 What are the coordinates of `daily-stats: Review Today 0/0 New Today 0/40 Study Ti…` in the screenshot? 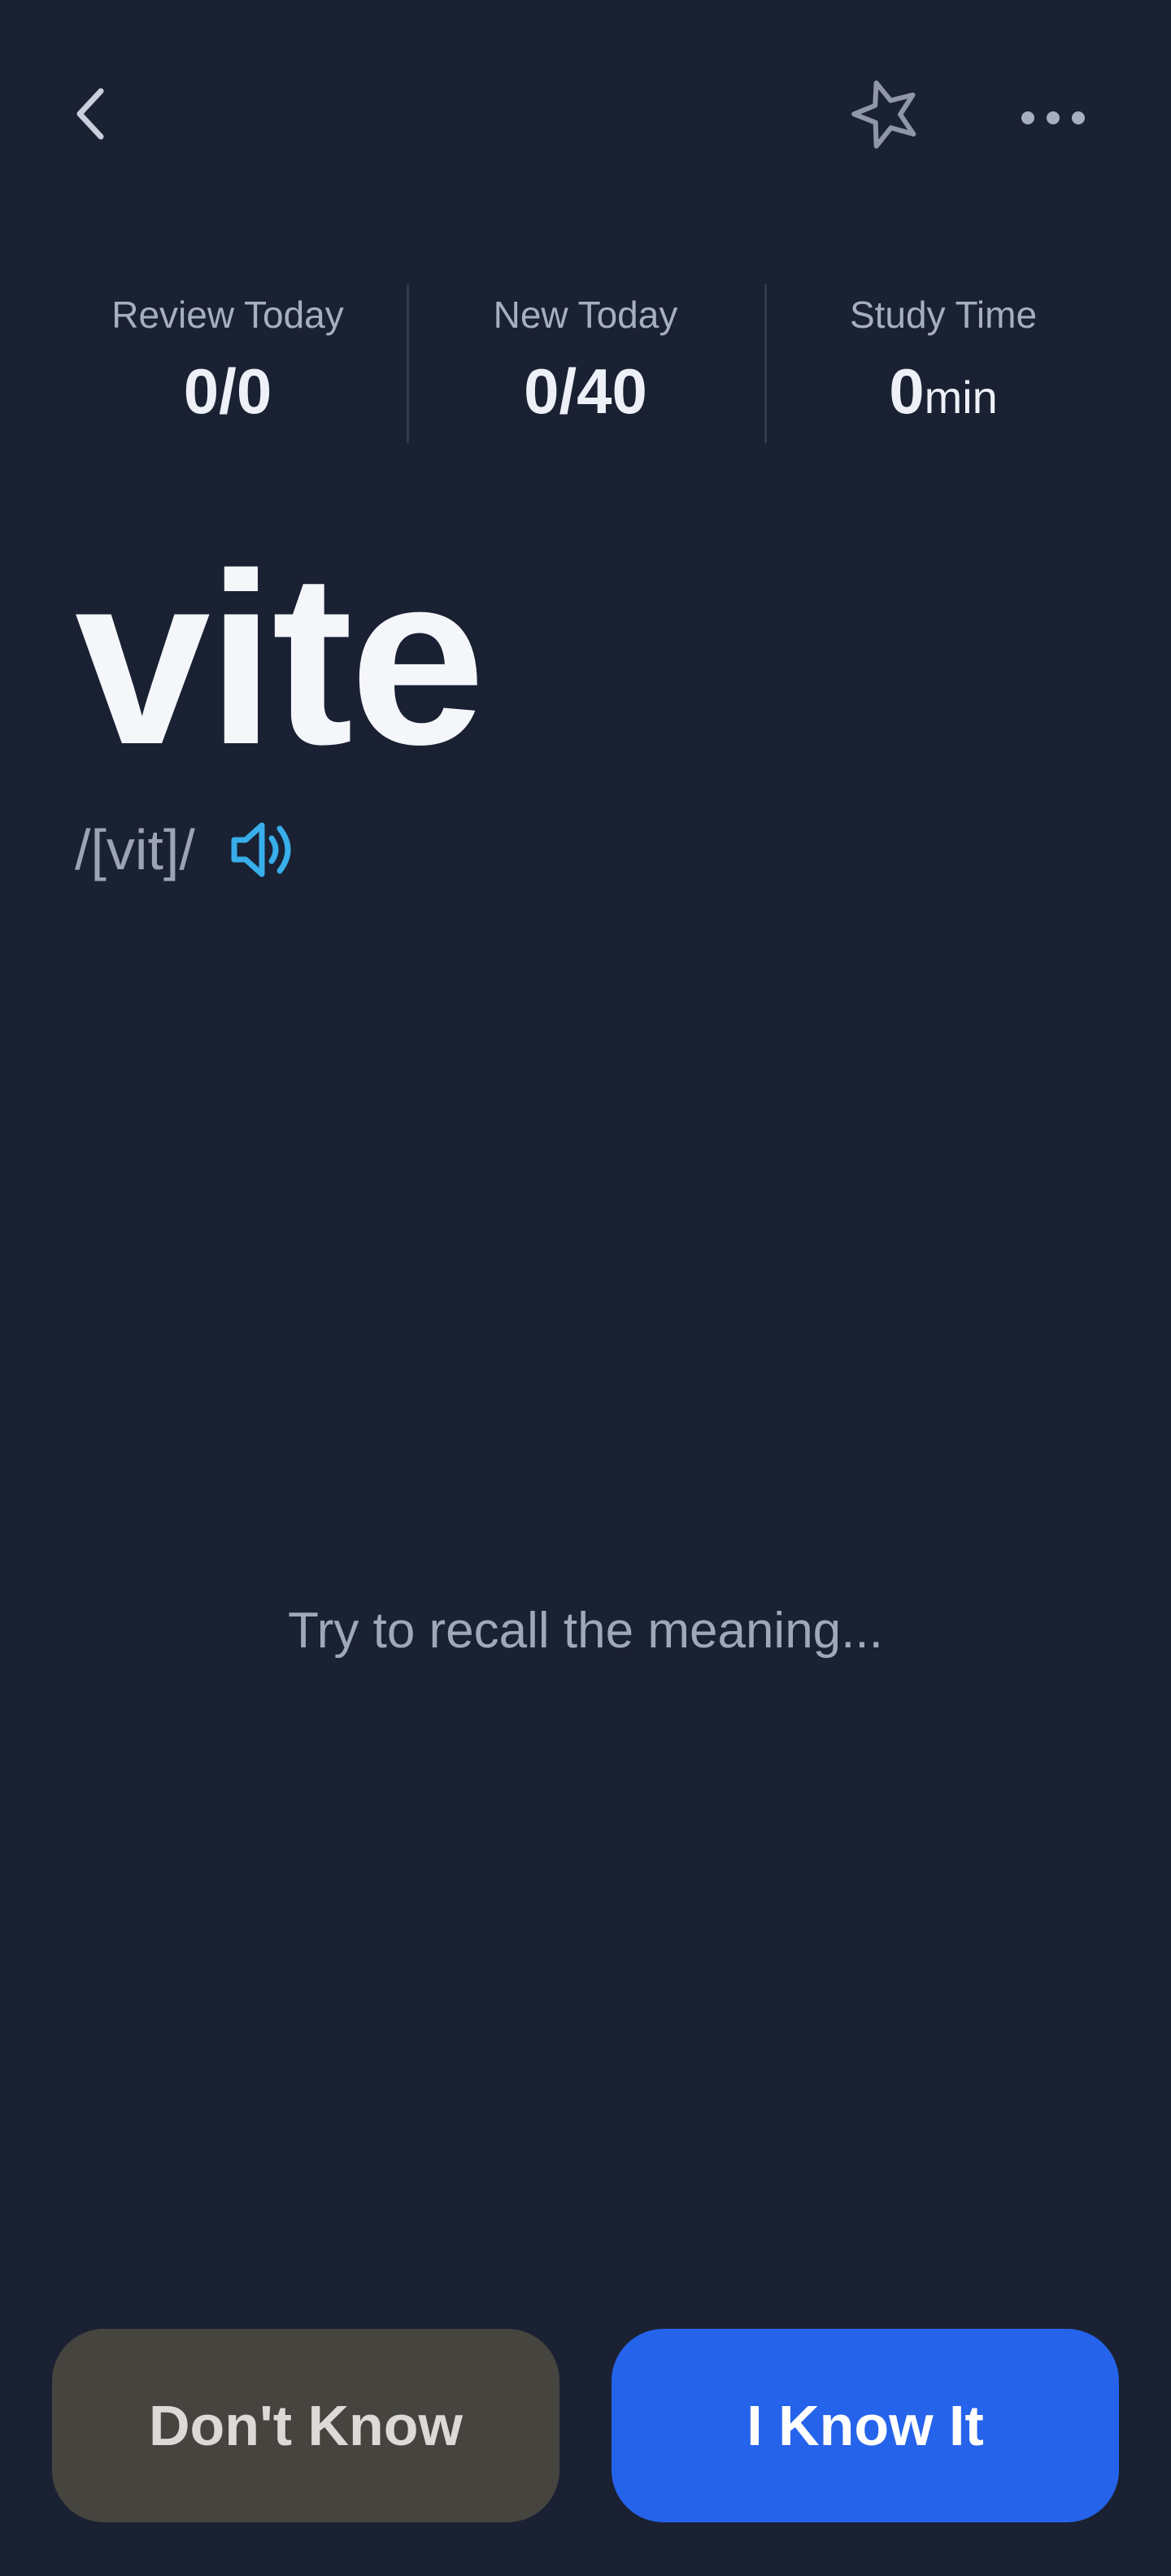 It's located at (585, 364).